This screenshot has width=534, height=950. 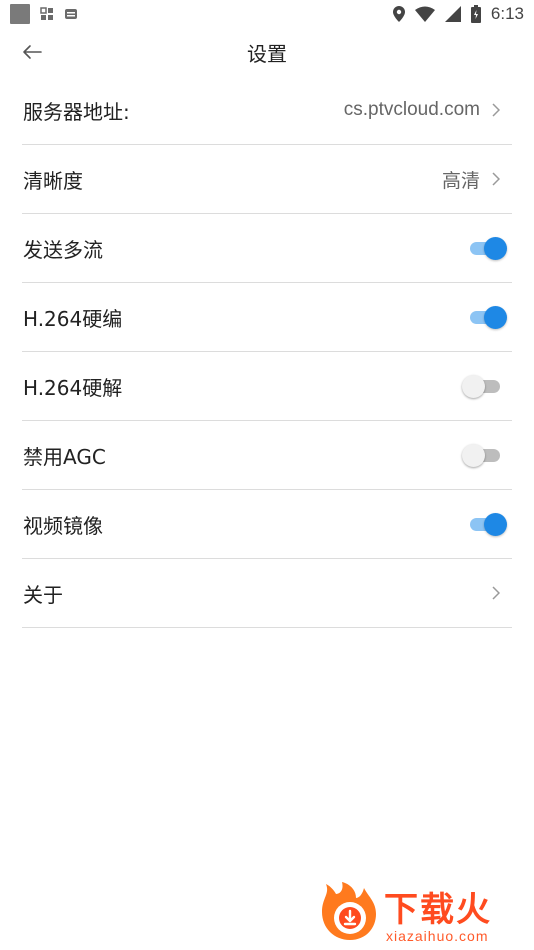 What do you see at coordinates (411, 109) in the screenshot?
I see `setting-value: cs.ptvcloud.com` at bounding box center [411, 109].